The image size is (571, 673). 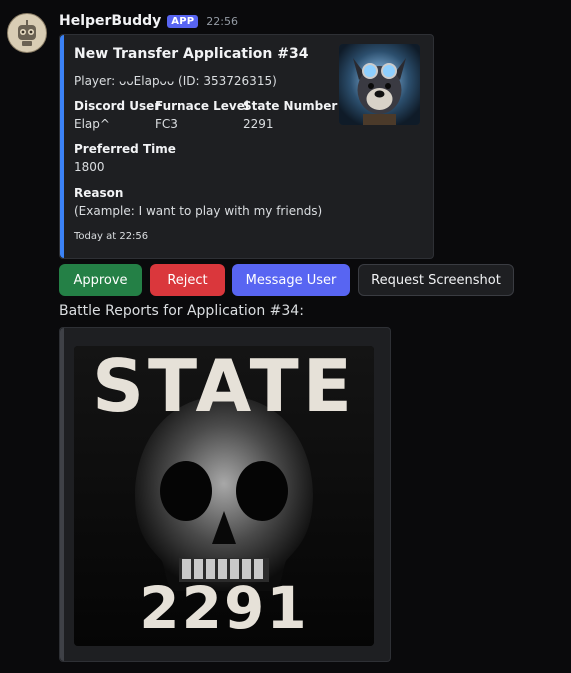 What do you see at coordinates (291, 280) in the screenshot?
I see `message-user-button: Message User` at bounding box center [291, 280].